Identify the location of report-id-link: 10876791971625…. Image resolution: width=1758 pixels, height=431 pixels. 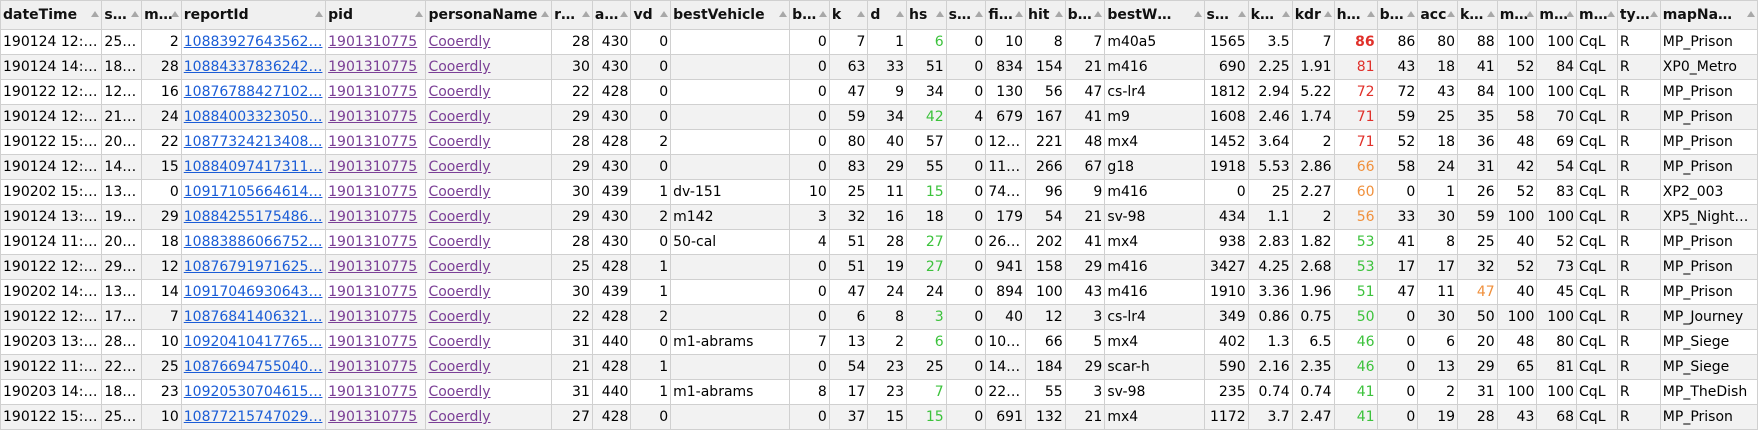
(253, 267).